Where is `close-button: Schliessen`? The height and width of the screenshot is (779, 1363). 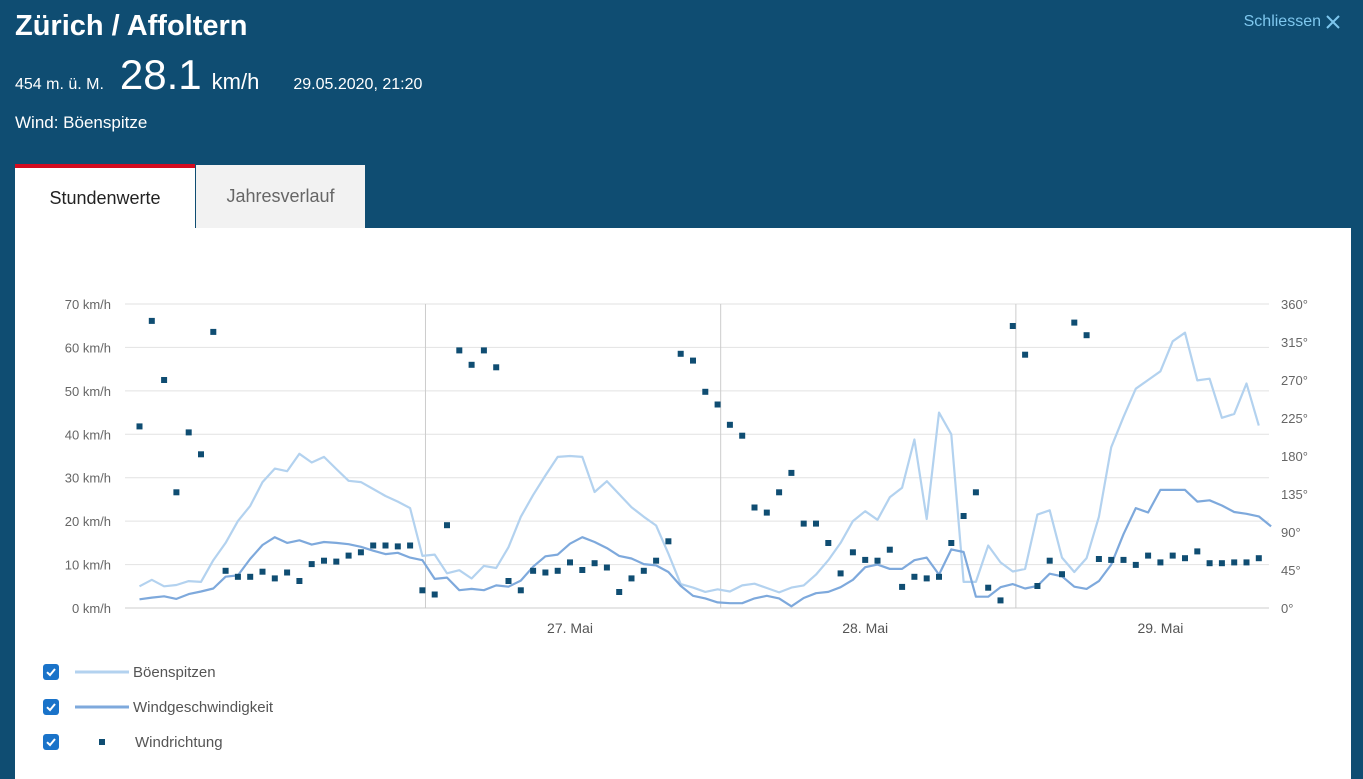 close-button: Schliessen is located at coordinates (1292, 22).